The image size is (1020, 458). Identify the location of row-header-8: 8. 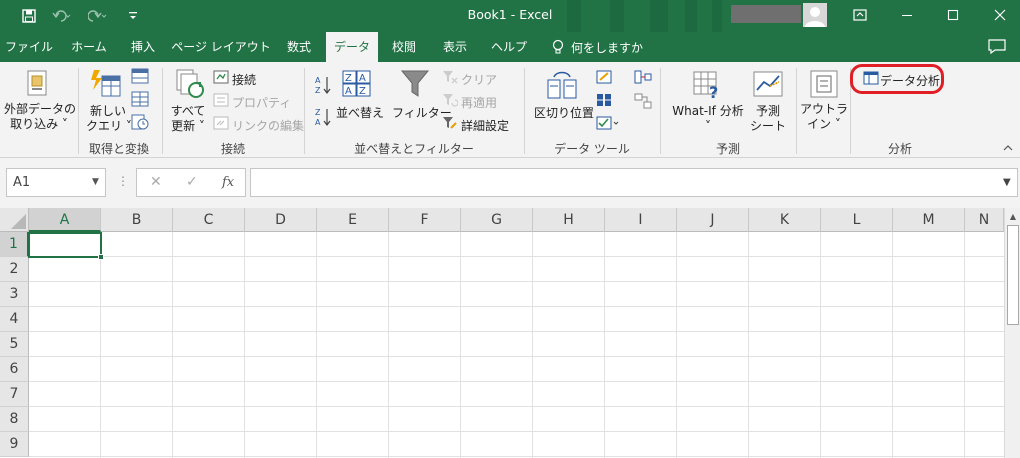
(14, 419).